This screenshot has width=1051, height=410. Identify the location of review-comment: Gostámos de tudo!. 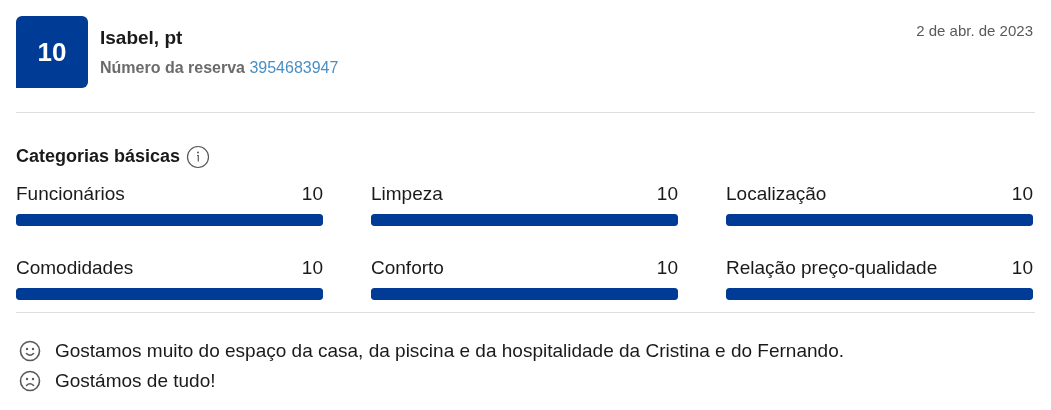
(135, 381).